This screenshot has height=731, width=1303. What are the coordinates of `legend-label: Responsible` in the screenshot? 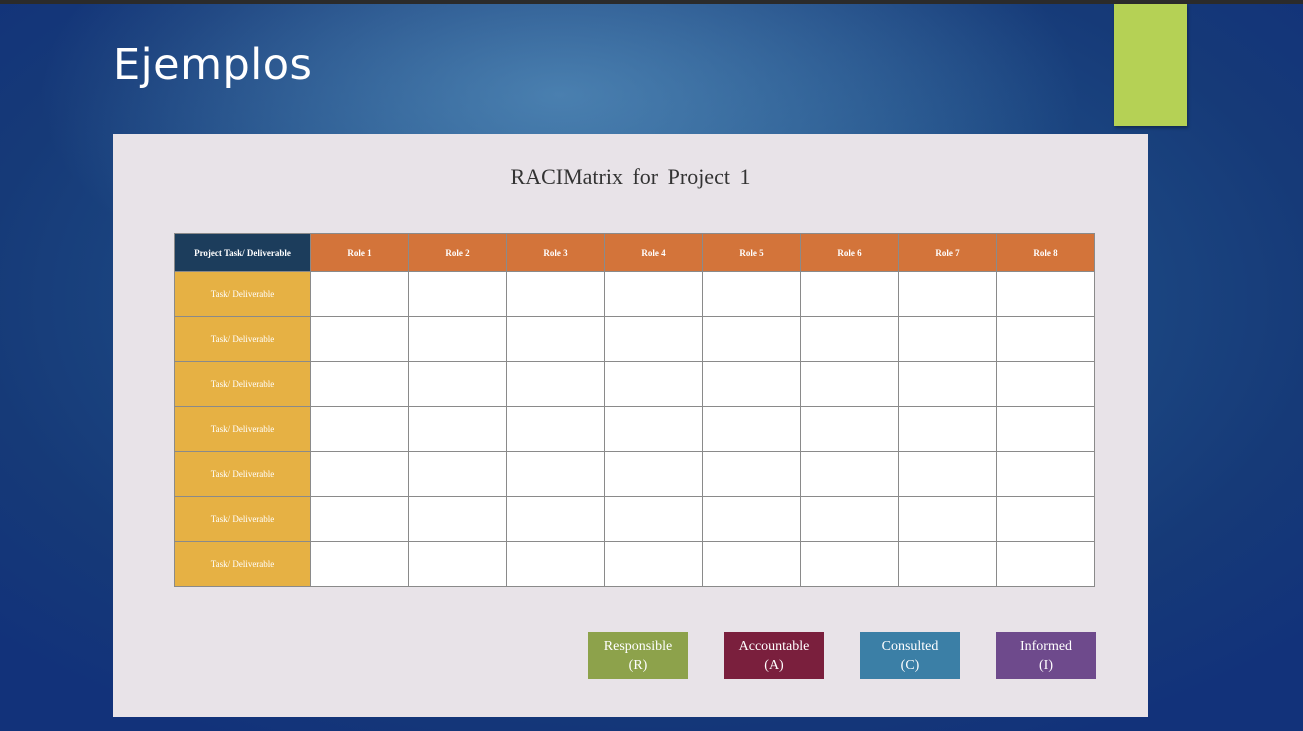 It's located at (638, 646).